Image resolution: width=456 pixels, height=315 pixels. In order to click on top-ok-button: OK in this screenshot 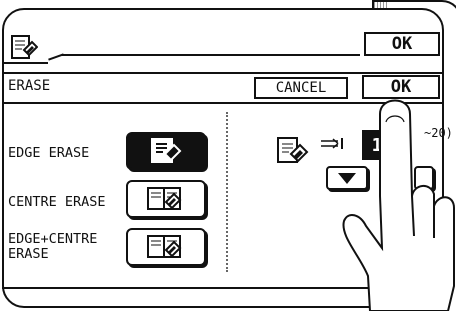, I will do `click(402, 44)`.